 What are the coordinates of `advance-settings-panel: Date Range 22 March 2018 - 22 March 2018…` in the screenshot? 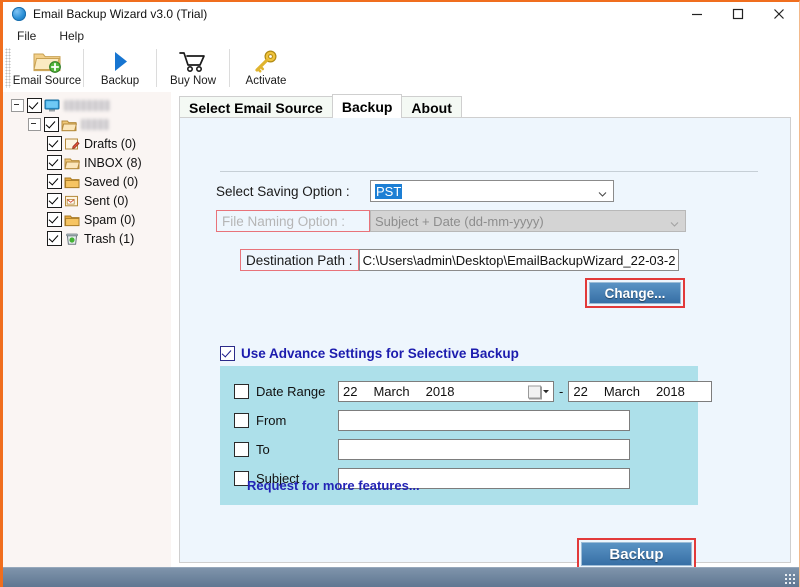 It's located at (466, 435).